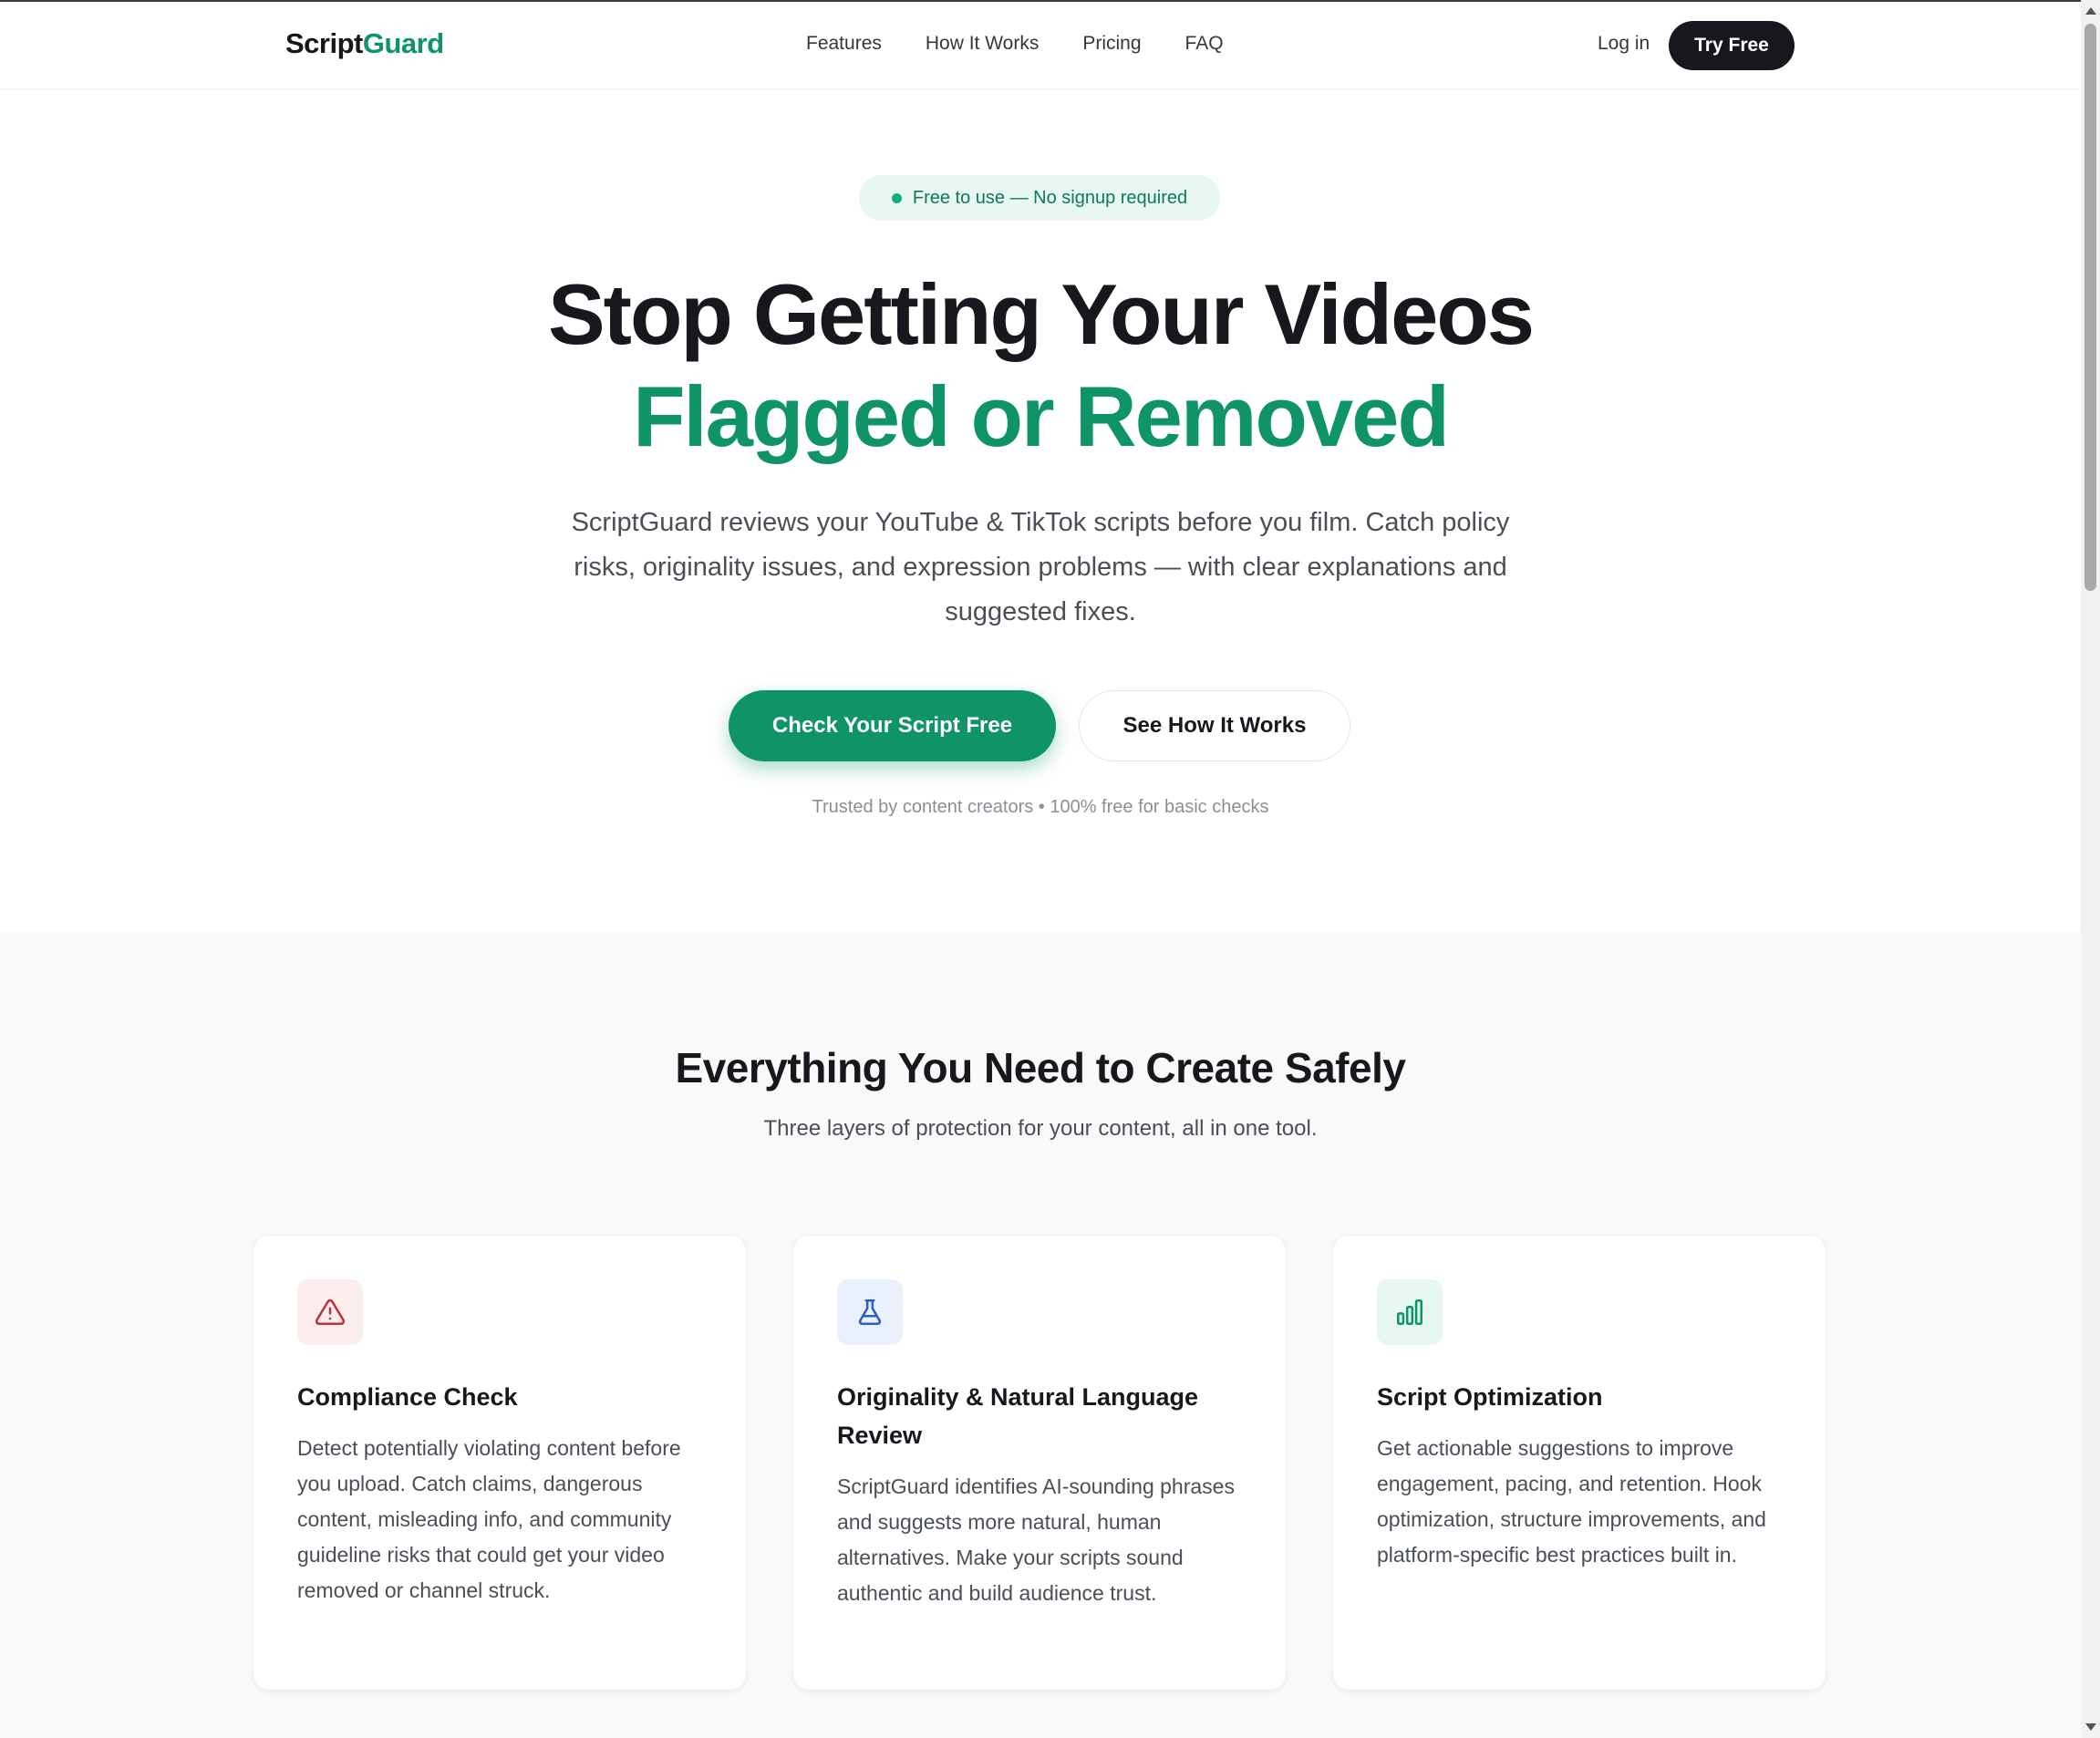  What do you see at coordinates (1018, 1416) in the screenshot?
I see `feature-card-title: Originality & Natural Language Review` at bounding box center [1018, 1416].